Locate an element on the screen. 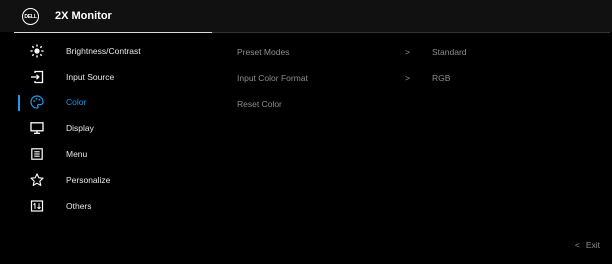  menu-icon is located at coordinates (37, 154).